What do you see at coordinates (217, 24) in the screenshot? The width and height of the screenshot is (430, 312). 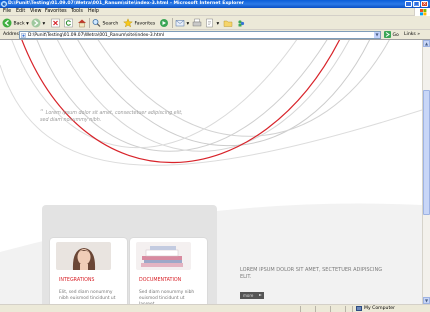 I see `edit-dropdown-icon: ▼` at bounding box center [217, 24].